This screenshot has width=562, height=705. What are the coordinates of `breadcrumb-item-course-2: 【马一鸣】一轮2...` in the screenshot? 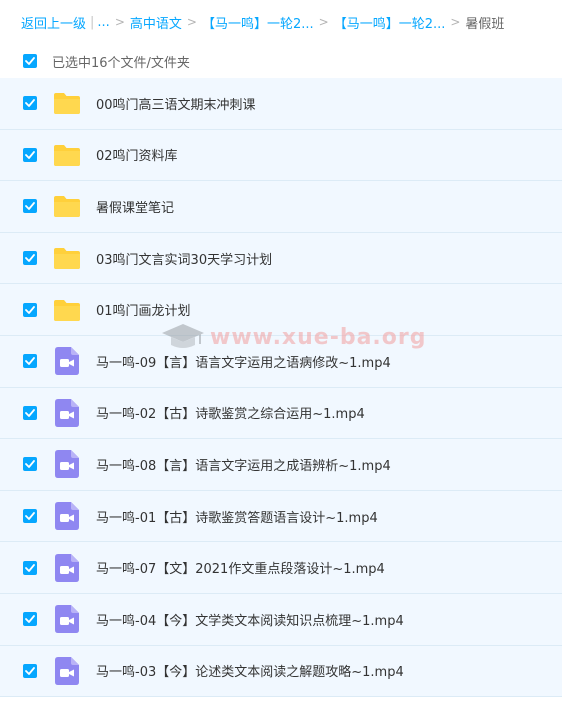 It's located at (390, 22).